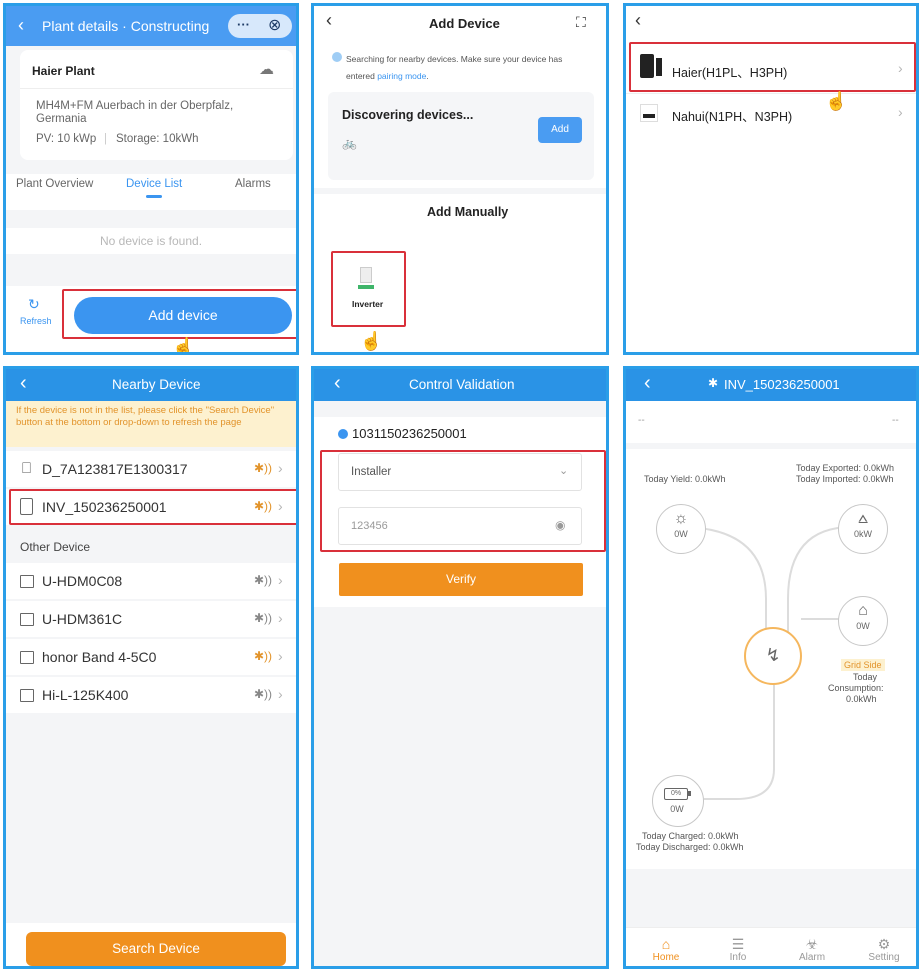  I want to click on grid-node: ⩟ 0kW, so click(863, 529).